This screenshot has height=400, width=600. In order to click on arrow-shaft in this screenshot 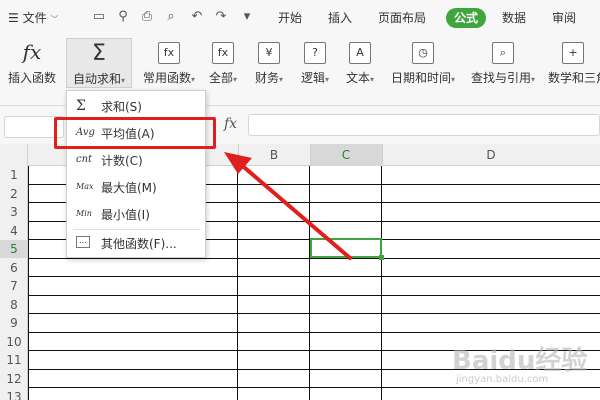, I will do `click(294, 210)`.